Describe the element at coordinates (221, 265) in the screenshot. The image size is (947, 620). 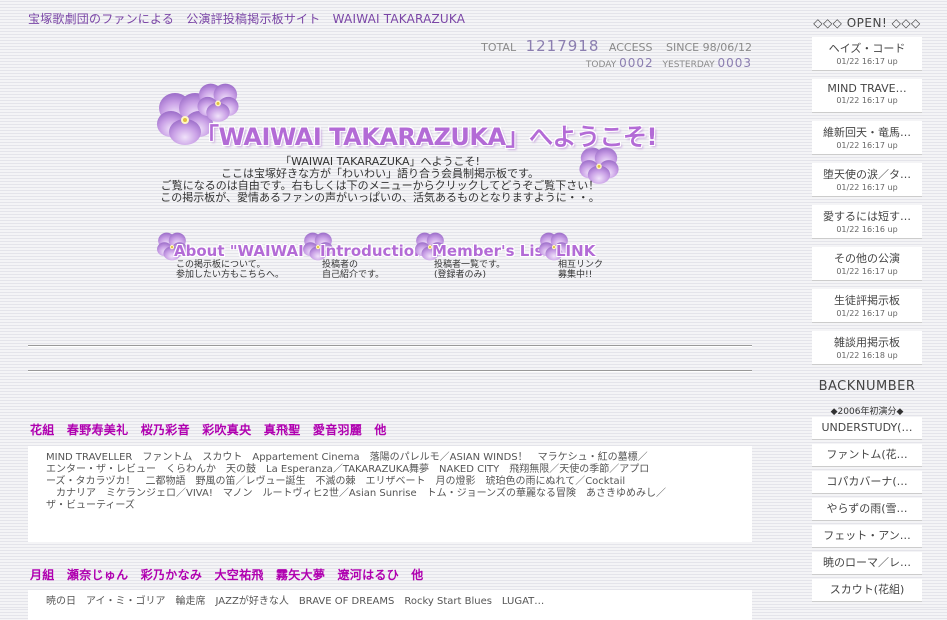
I see `menu-desc: この掲示板について。` at that location.